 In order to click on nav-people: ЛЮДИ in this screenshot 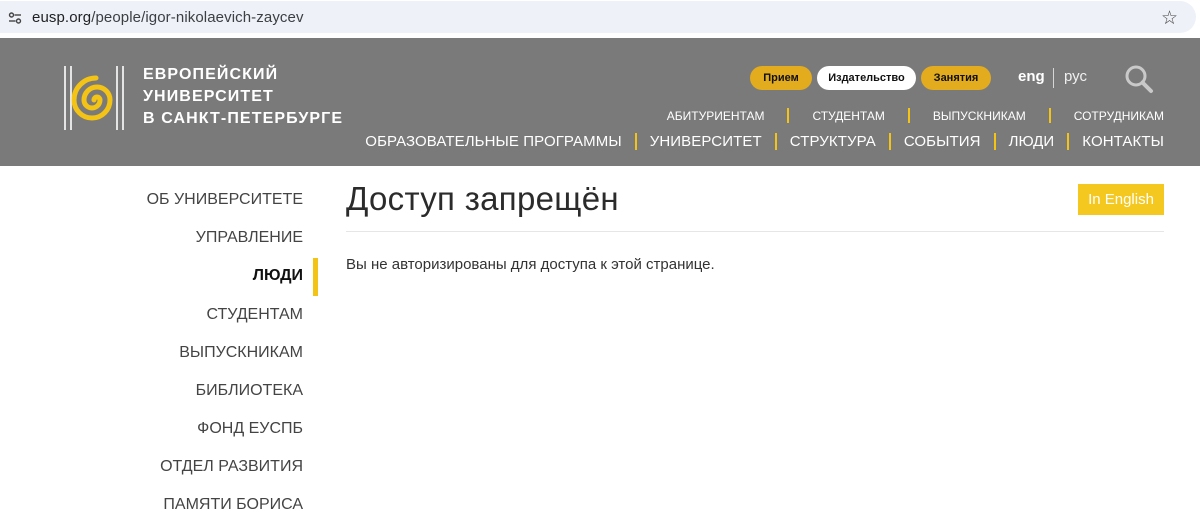, I will do `click(1032, 141)`.